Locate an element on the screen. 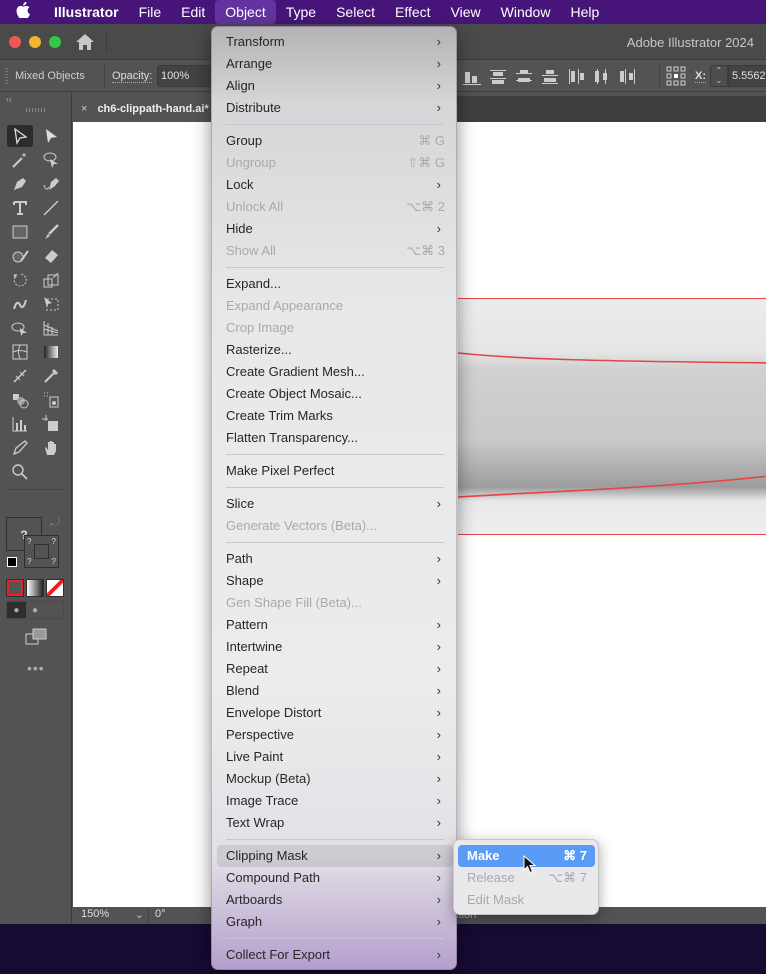 The width and height of the screenshot is (766, 974). home-icon is located at coordinates (85, 42).